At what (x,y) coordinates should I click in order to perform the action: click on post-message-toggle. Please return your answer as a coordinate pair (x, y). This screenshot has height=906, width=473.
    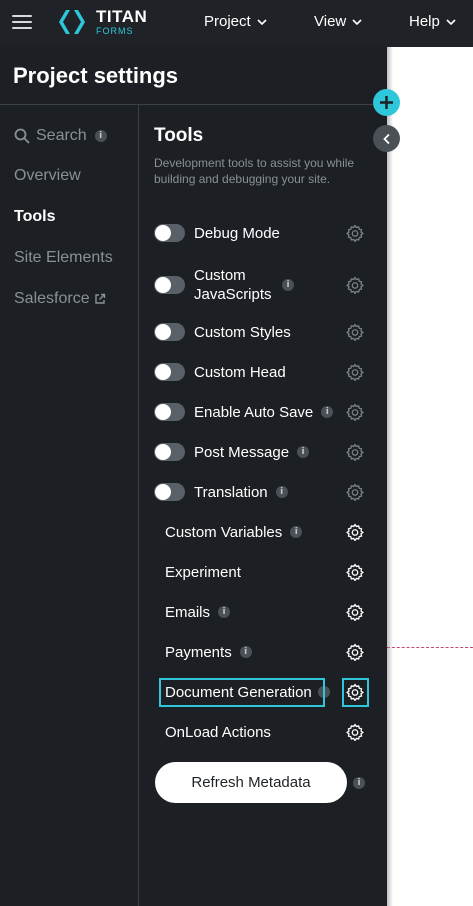
    Looking at the image, I should click on (169, 452).